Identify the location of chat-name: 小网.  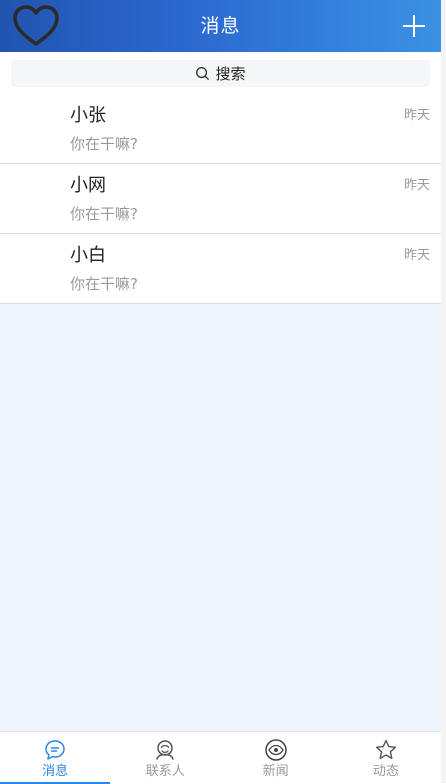
(88, 185).